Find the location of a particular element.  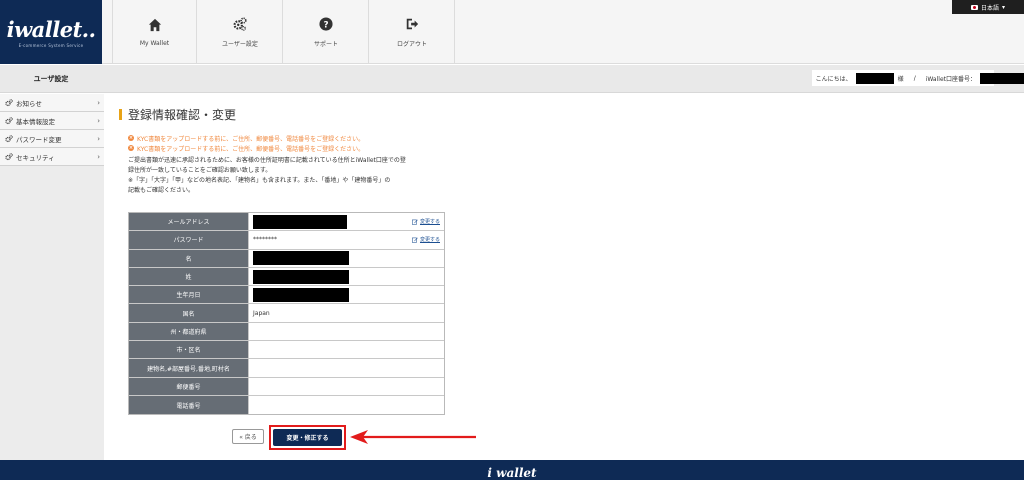

edit-password-link: 変更する is located at coordinates (426, 239).